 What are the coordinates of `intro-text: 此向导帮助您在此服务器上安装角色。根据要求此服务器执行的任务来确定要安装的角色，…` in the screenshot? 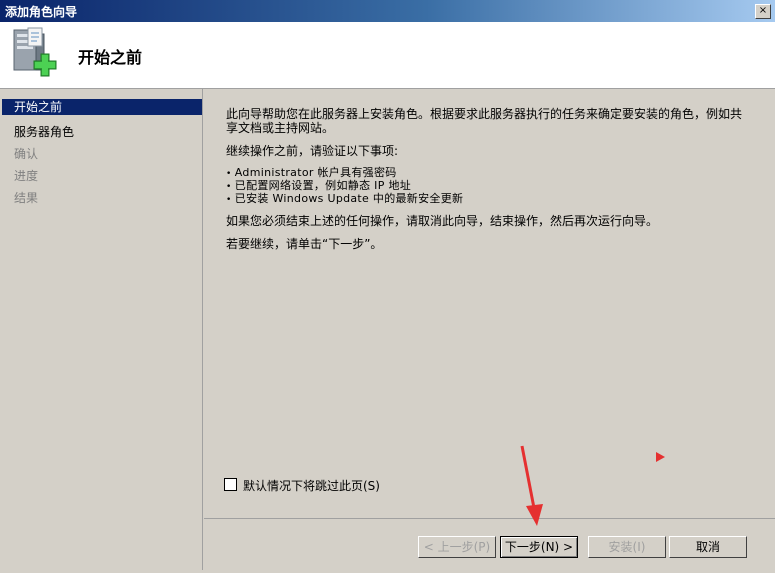 It's located at (484, 121).